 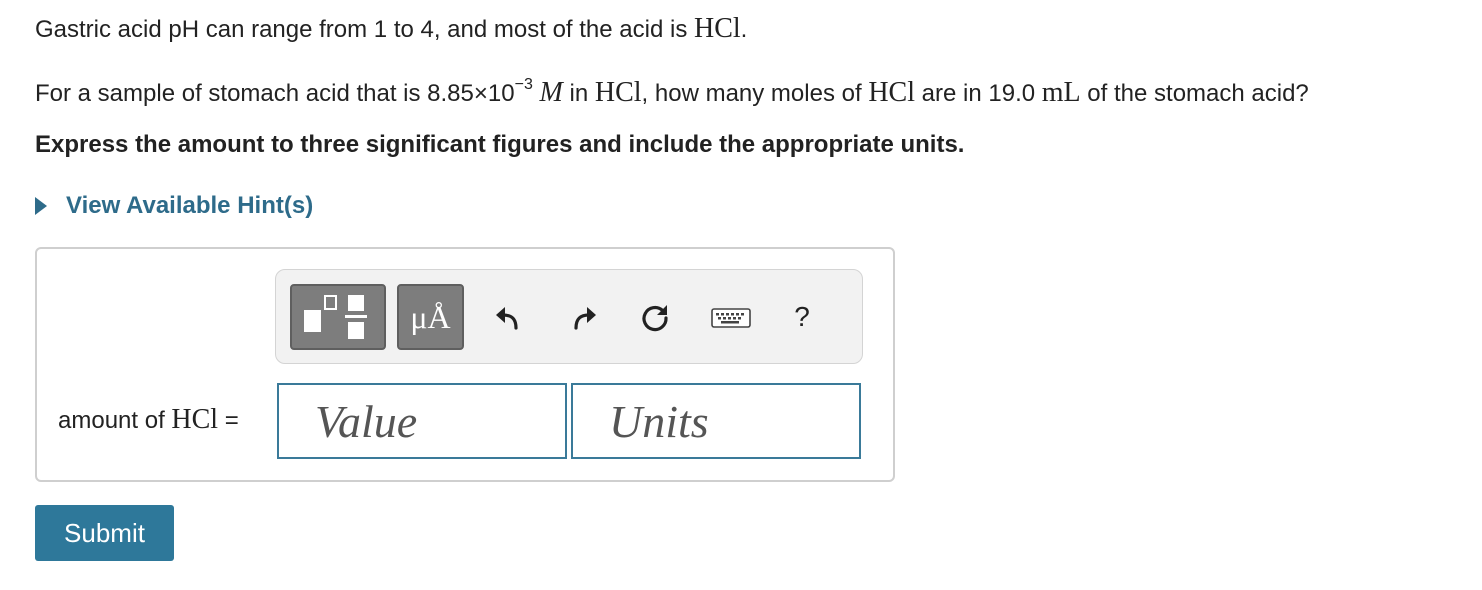 What do you see at coordinates (1194, 93) in the screenshot?
I see `prompt-part5: of the stomach acid?` at bounding box center [1194, 93].